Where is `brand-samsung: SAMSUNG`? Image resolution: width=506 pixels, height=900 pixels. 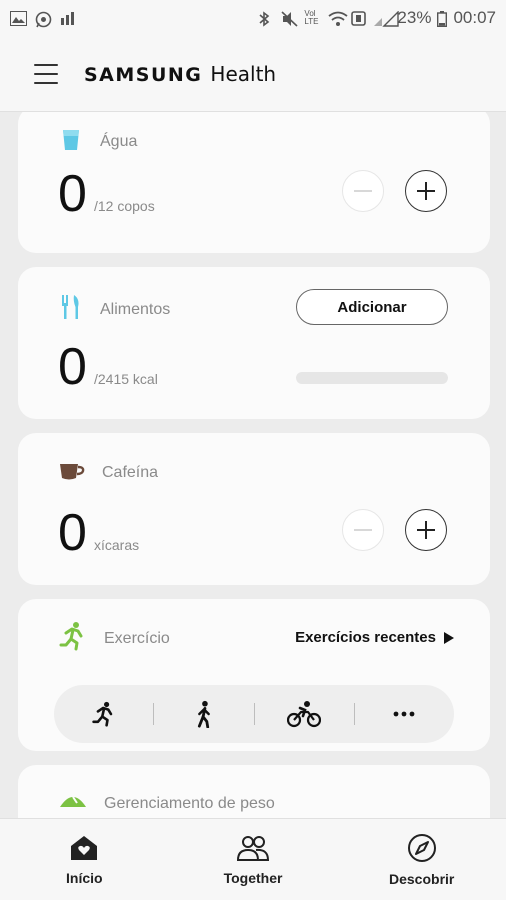
brand-samsung: SAMSUNG is located at coordinates (143, 74).